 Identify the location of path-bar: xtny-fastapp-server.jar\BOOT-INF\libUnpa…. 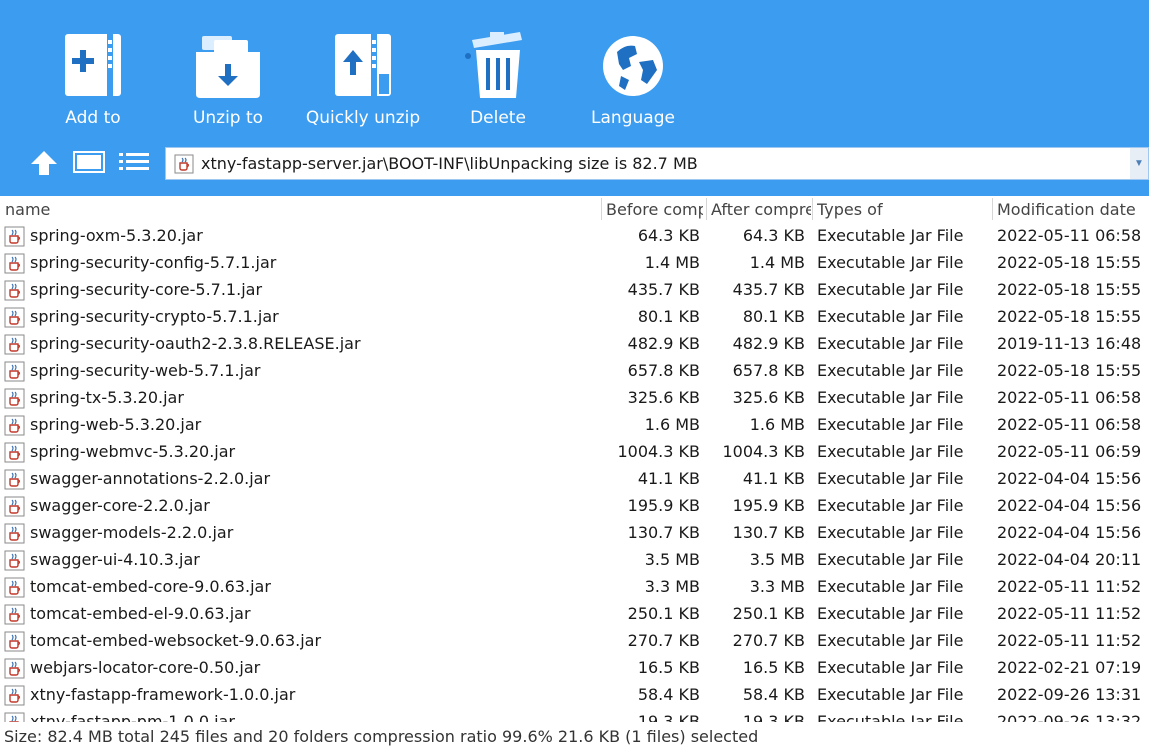
(657, 163).